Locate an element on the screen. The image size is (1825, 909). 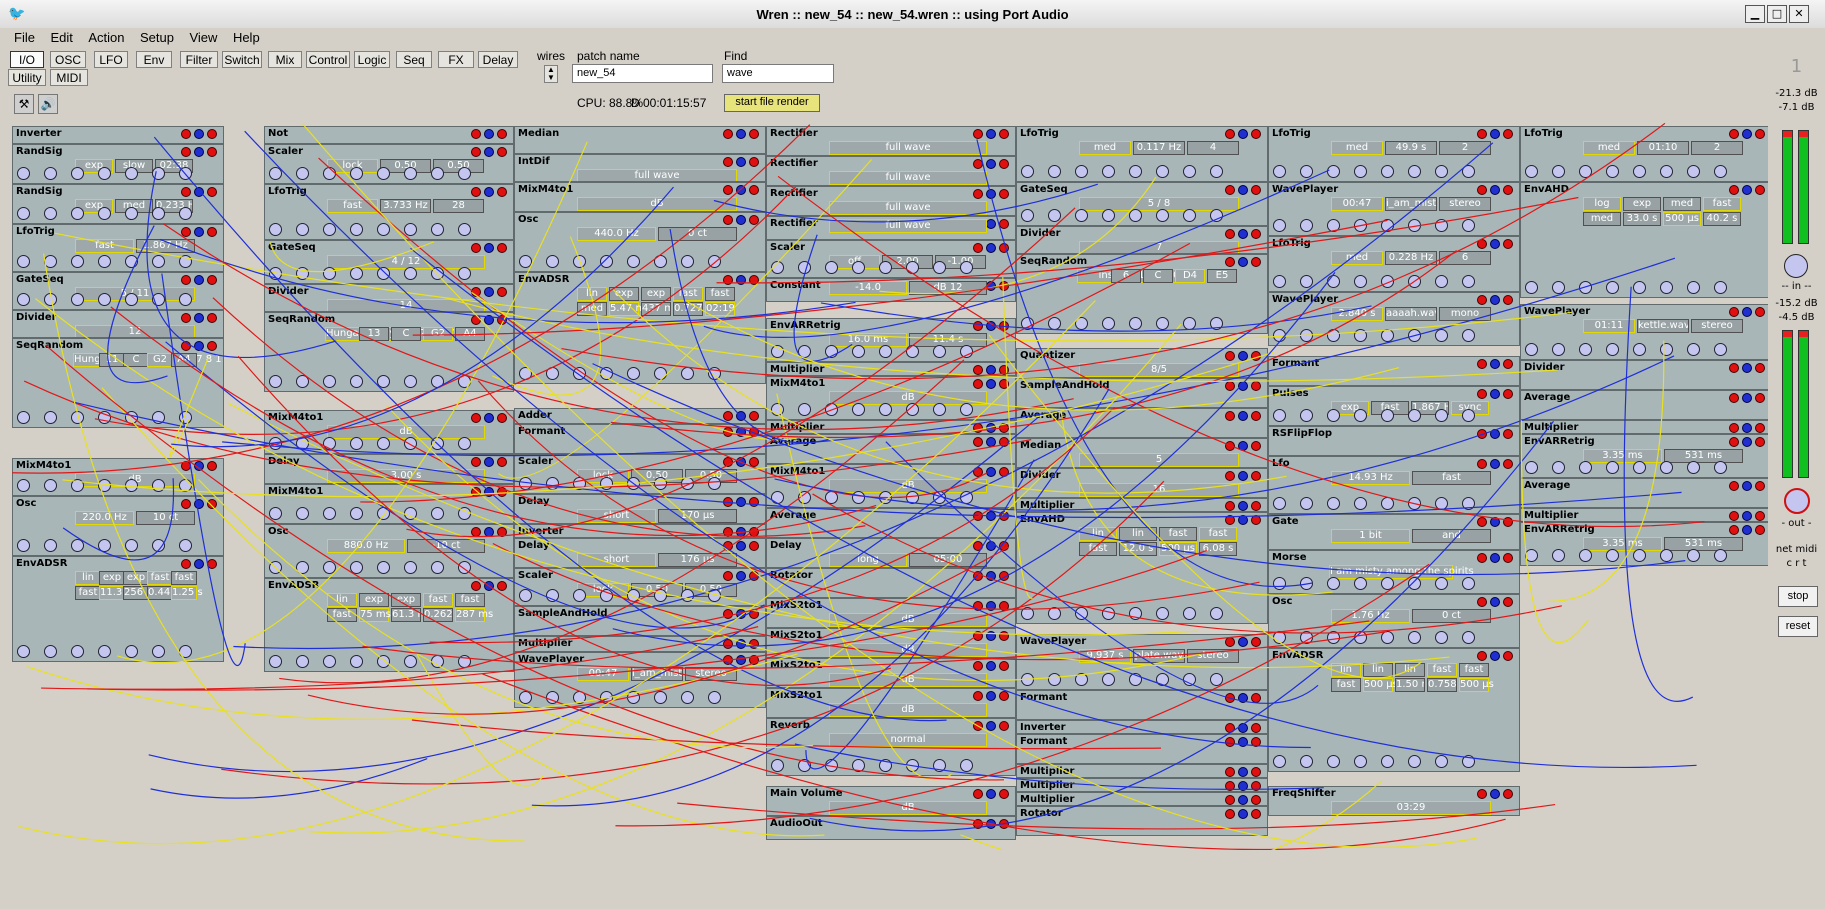
module-mixm4to1: MixM4to1dB is located at coordinates (891, 486).